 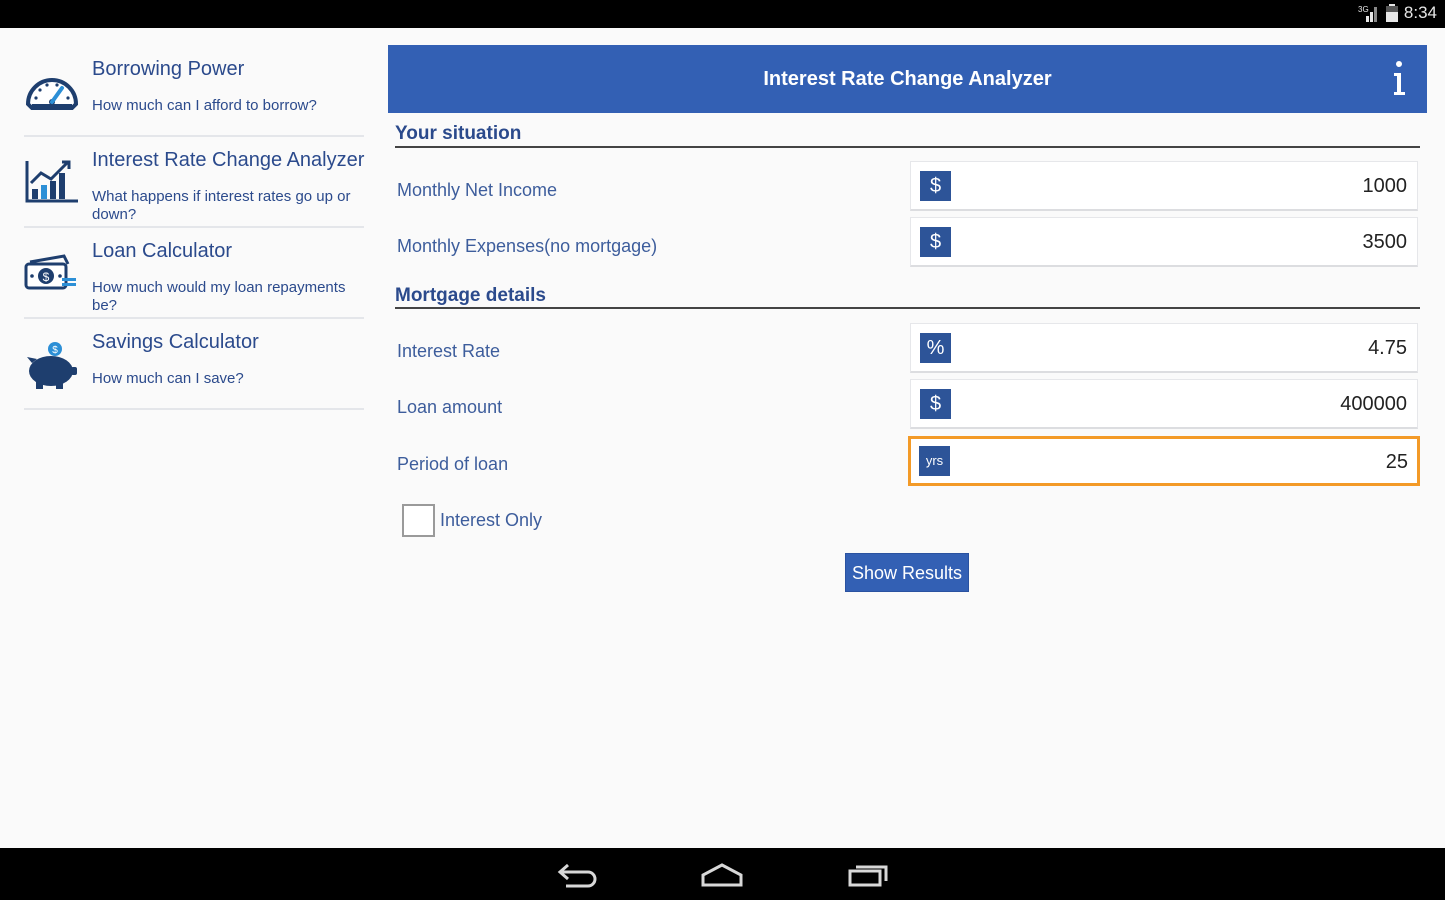 I want to click on show-results-button: Show Results, so click(x=907, y=572).